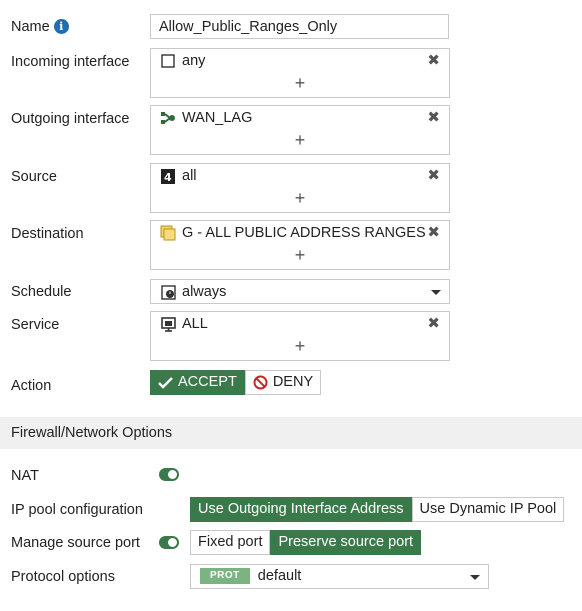 This screenshot has height=611, width=582. I want to click on ipv4-address-icon: 4, so click(168, 176).